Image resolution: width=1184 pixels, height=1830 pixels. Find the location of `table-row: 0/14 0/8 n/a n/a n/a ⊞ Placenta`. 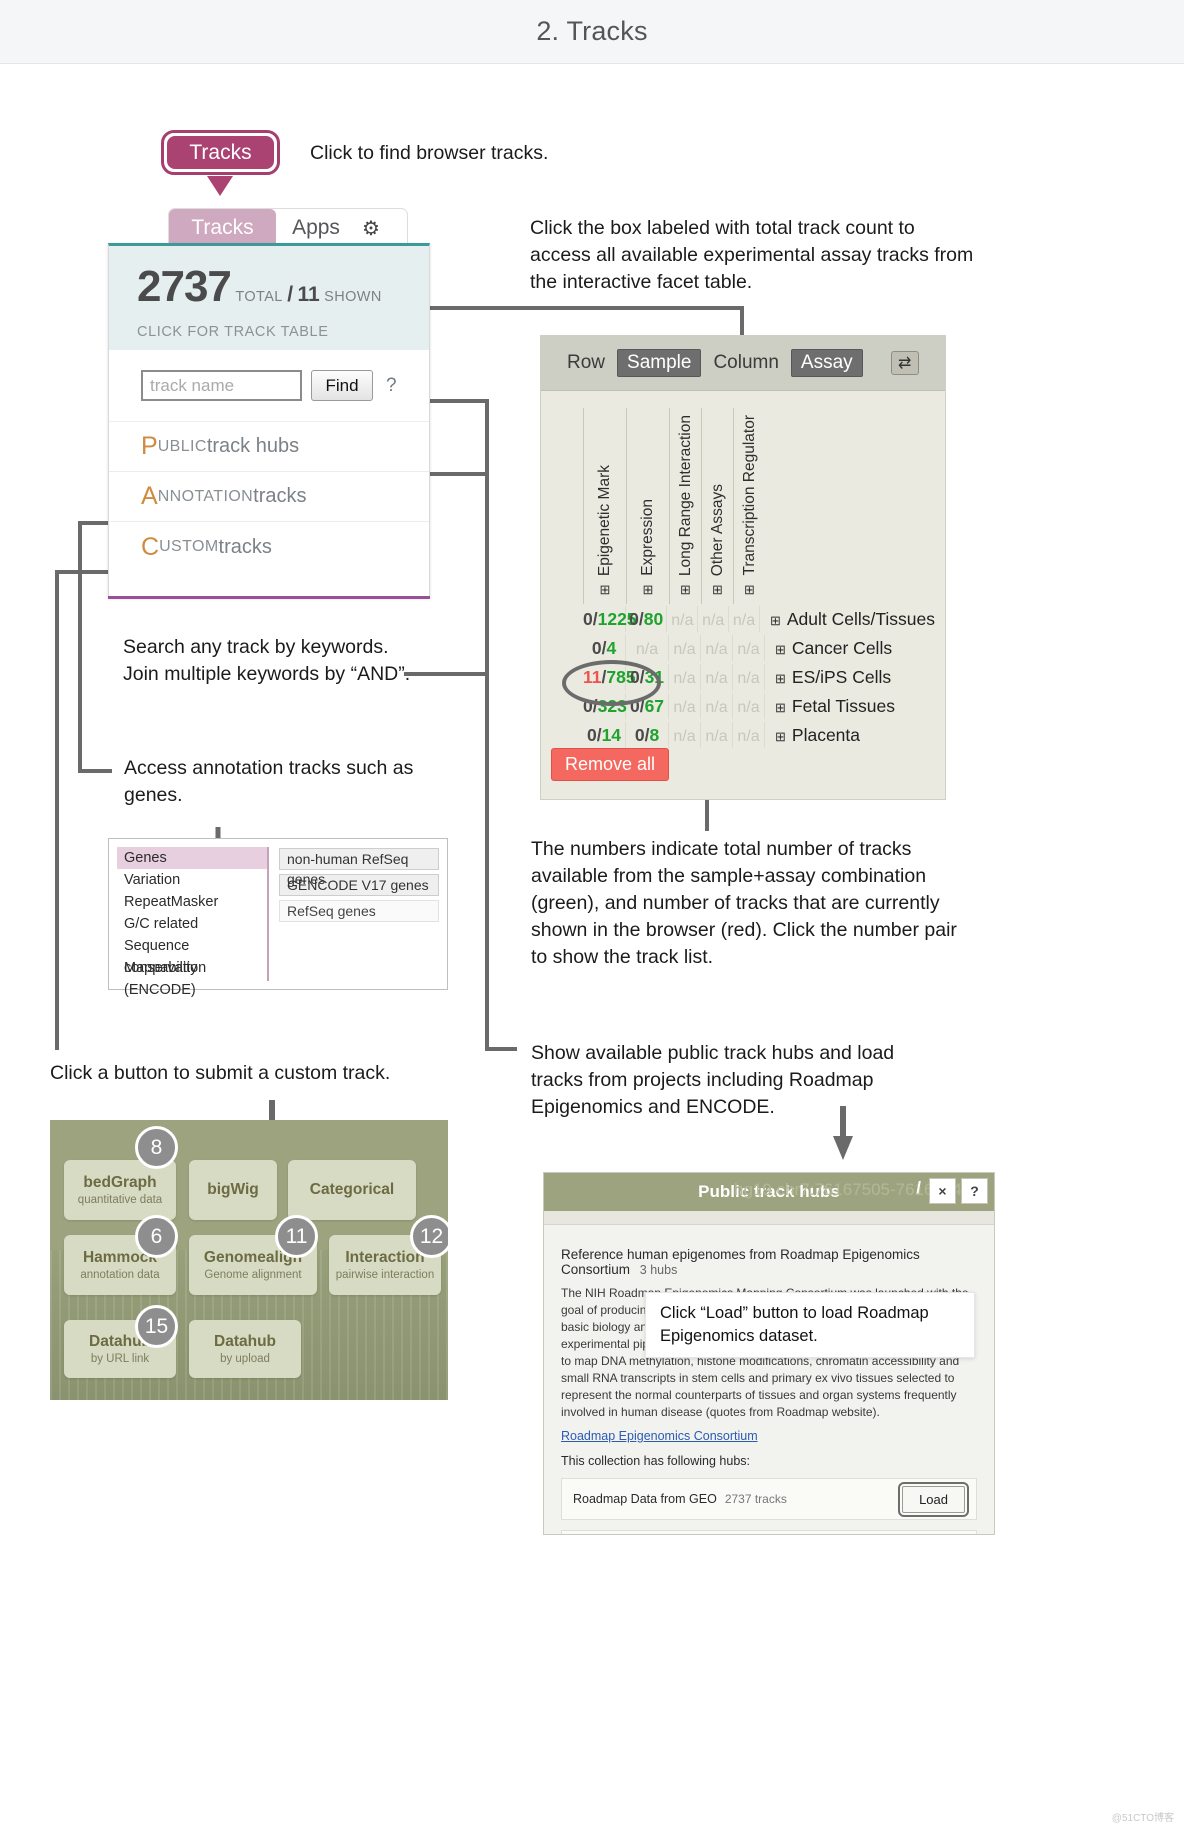

table-row: 0/14 0/8 n/a n/a n/a ⊞ Placenta is located at coordinates (746, 735).